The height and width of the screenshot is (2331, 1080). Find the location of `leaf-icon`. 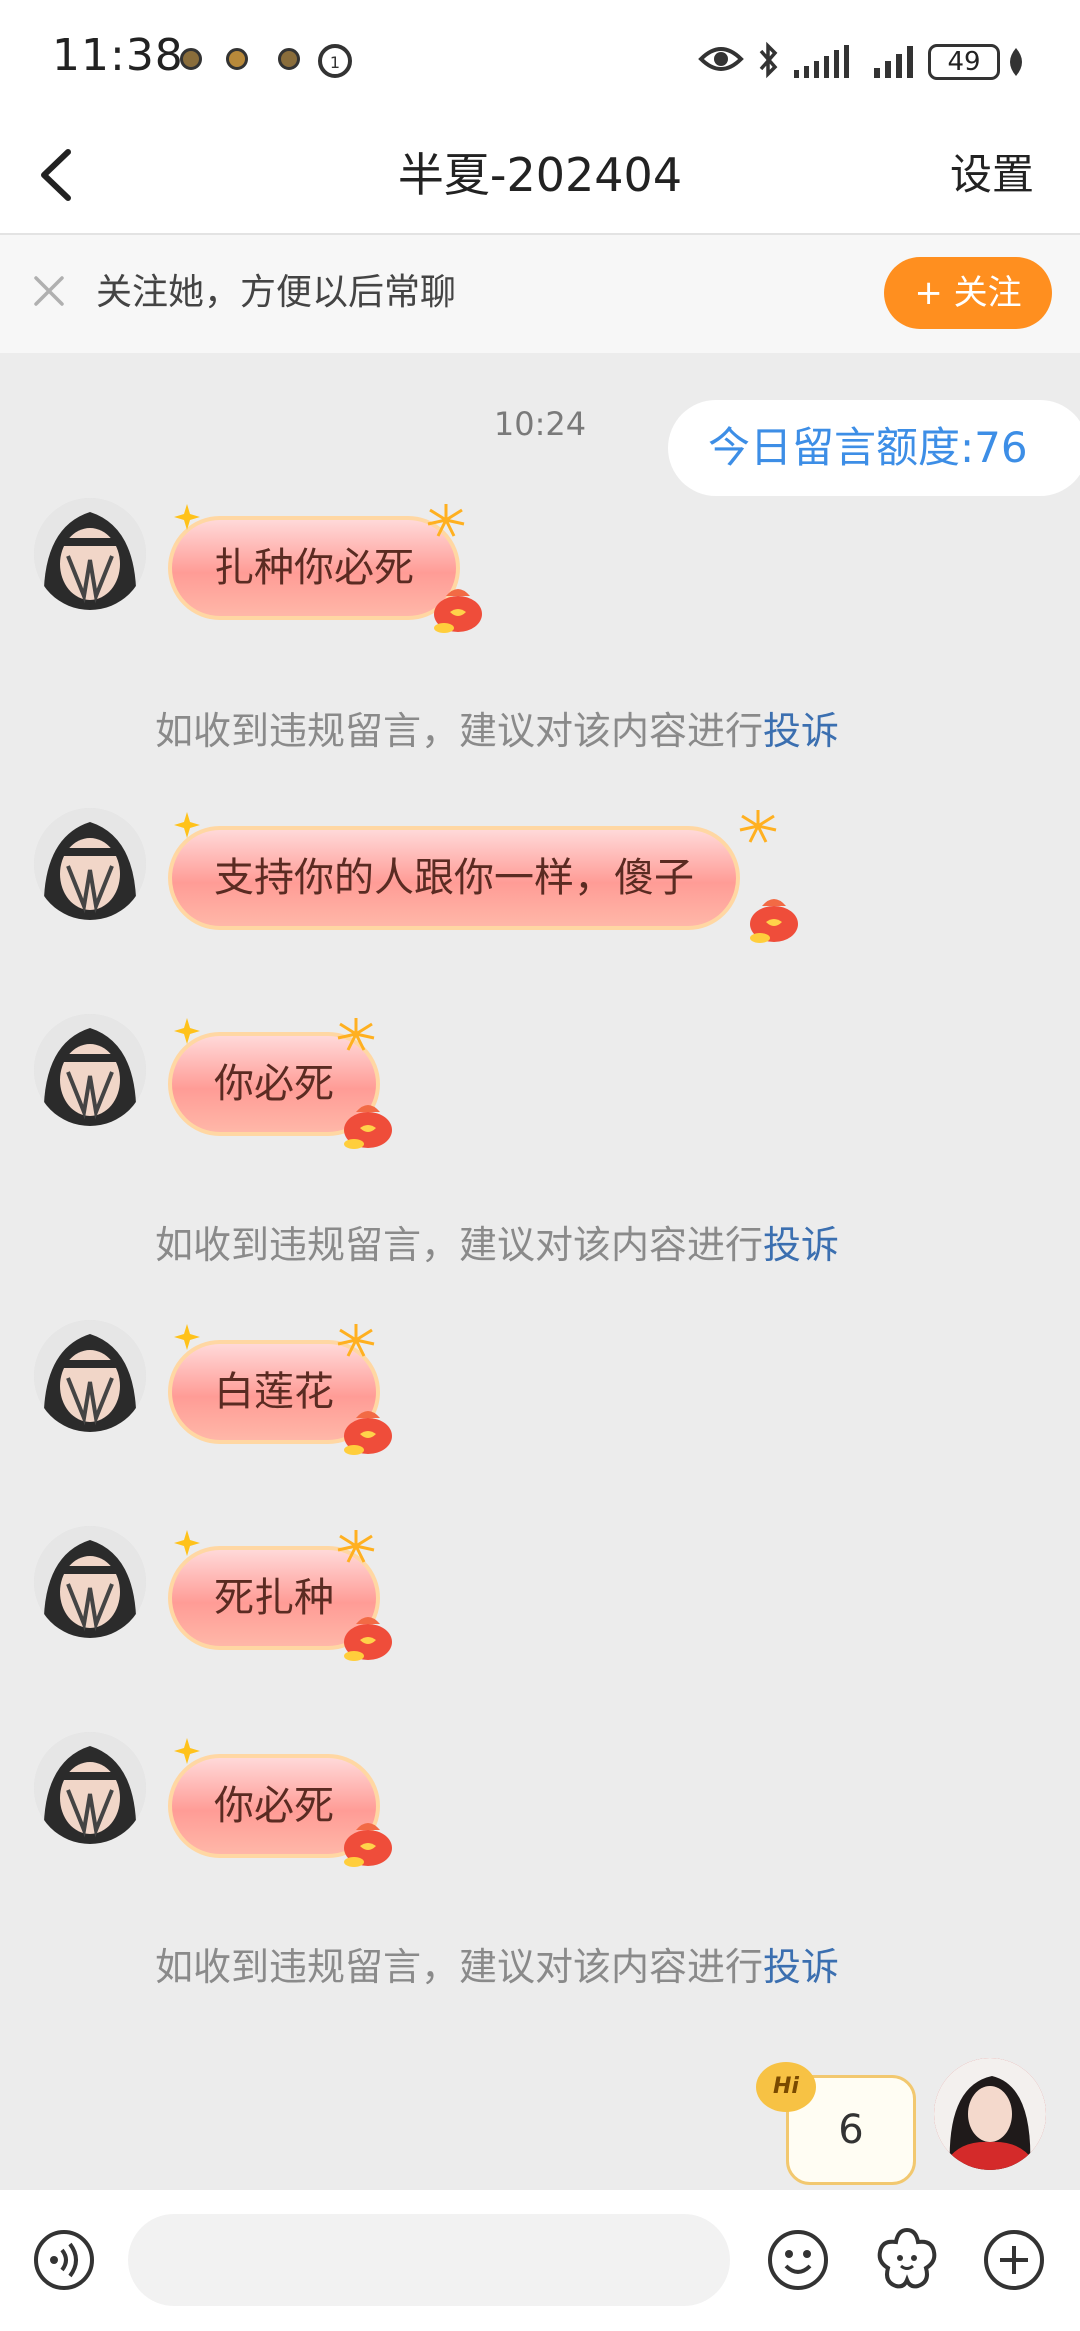

leaf-icon is located at coordinates (1016, 62).